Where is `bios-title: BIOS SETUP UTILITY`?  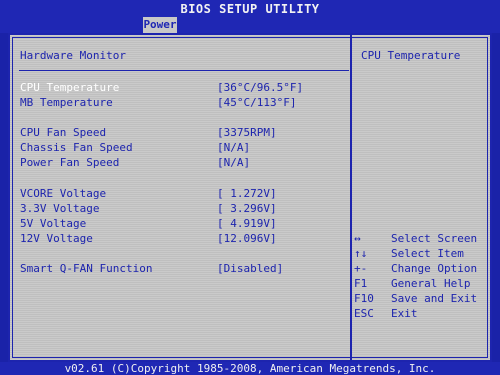 bios-title: BIOS SETUP UTILITY is located at coordinates (250, 9).